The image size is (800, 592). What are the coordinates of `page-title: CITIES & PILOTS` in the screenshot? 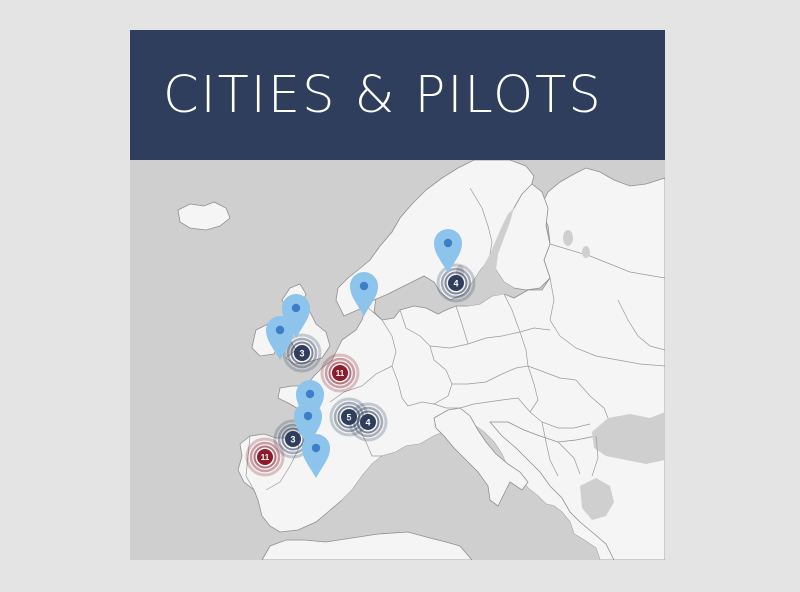 It's located at (383, 95).